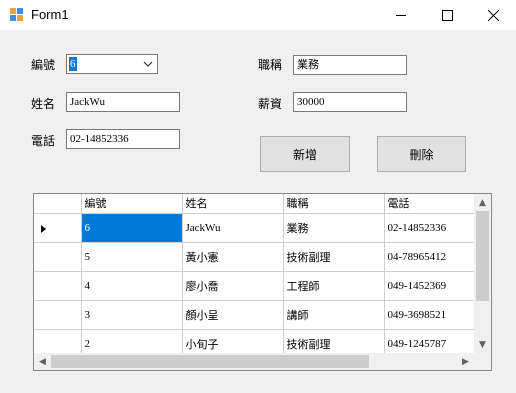  I want to click on close-icon, so click(493, 15).